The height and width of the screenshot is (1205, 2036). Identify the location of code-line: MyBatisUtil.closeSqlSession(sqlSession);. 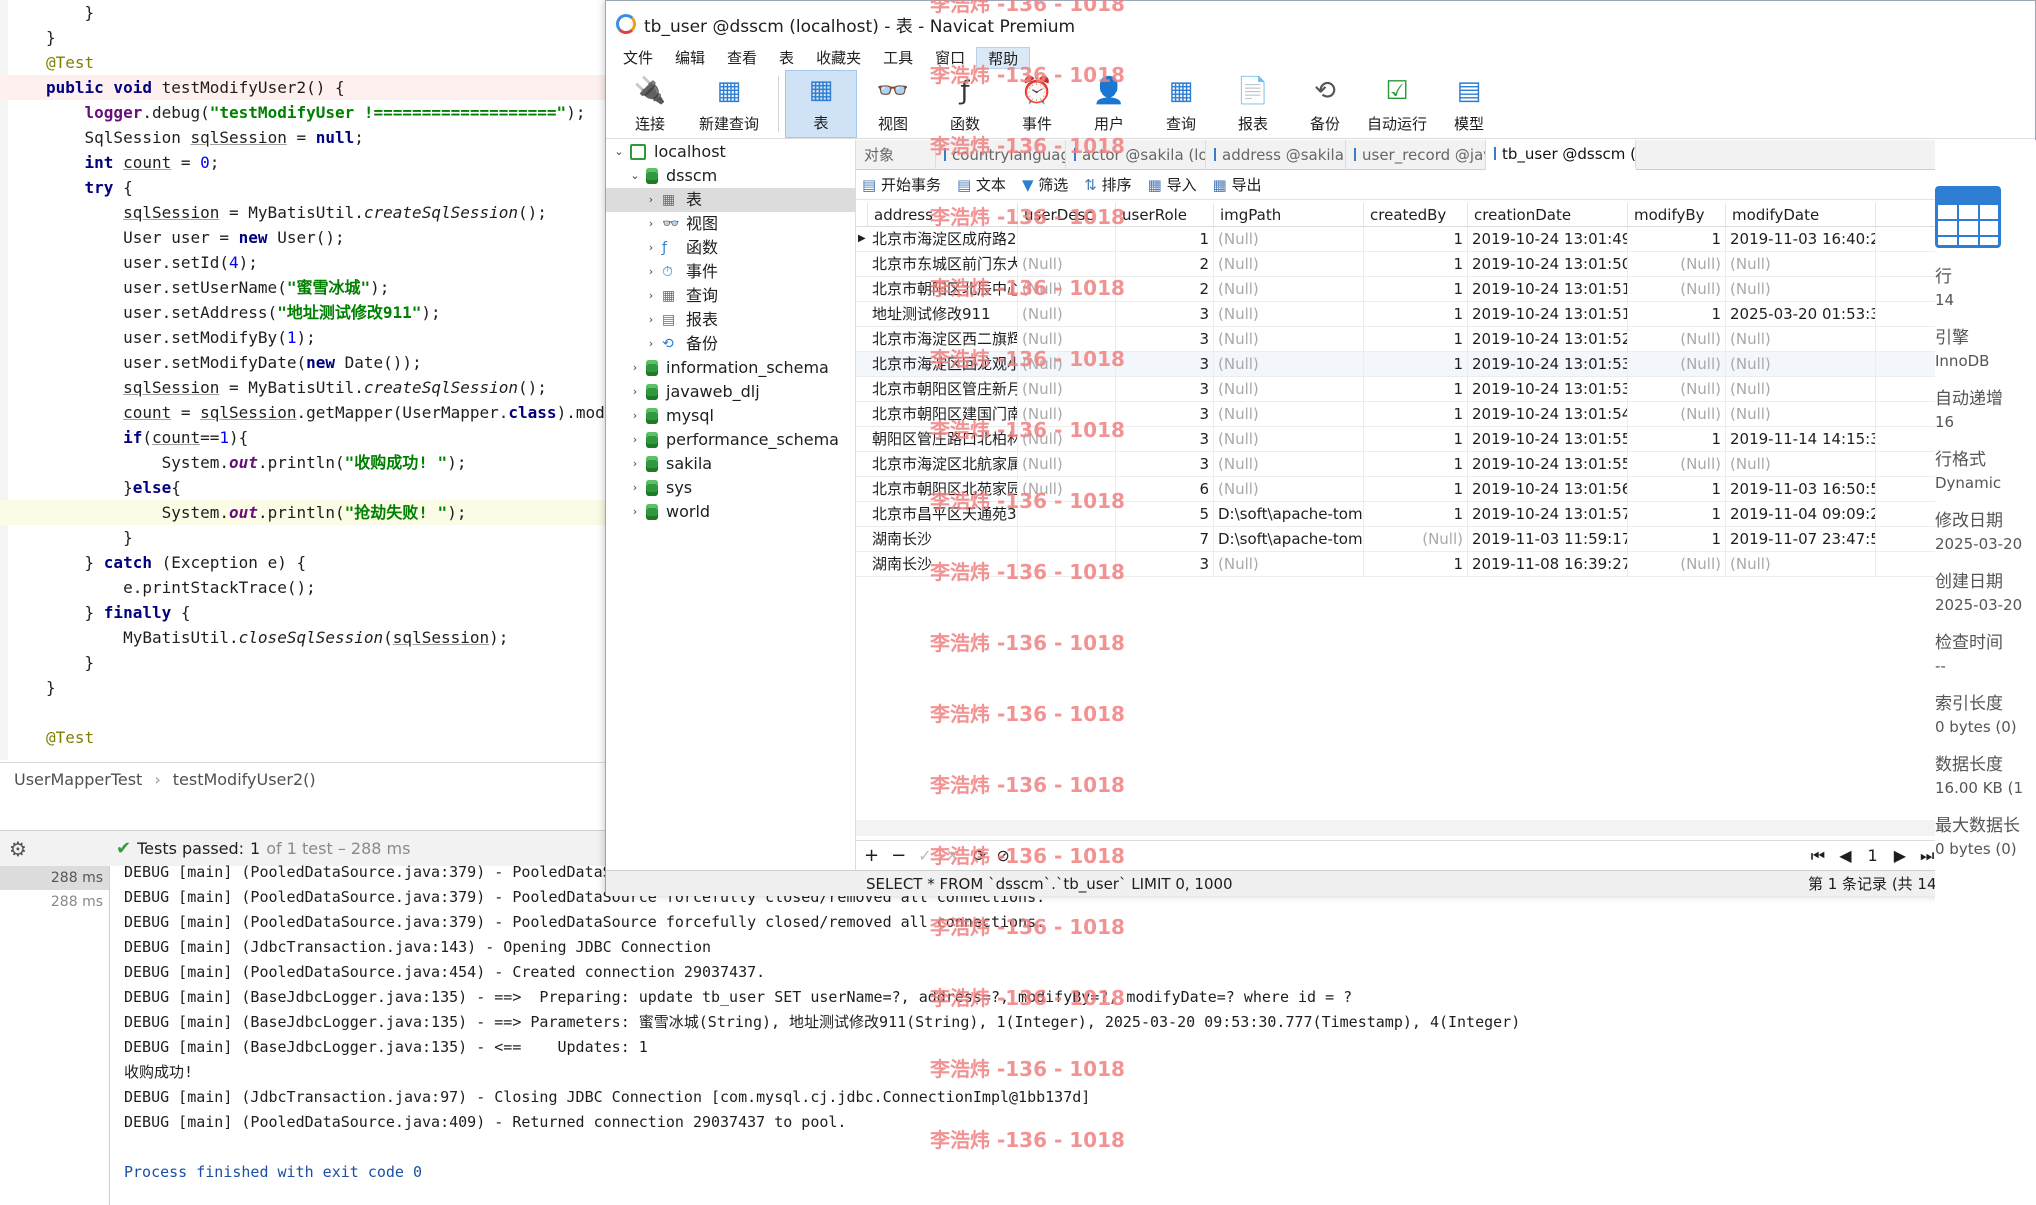
(302, 637).